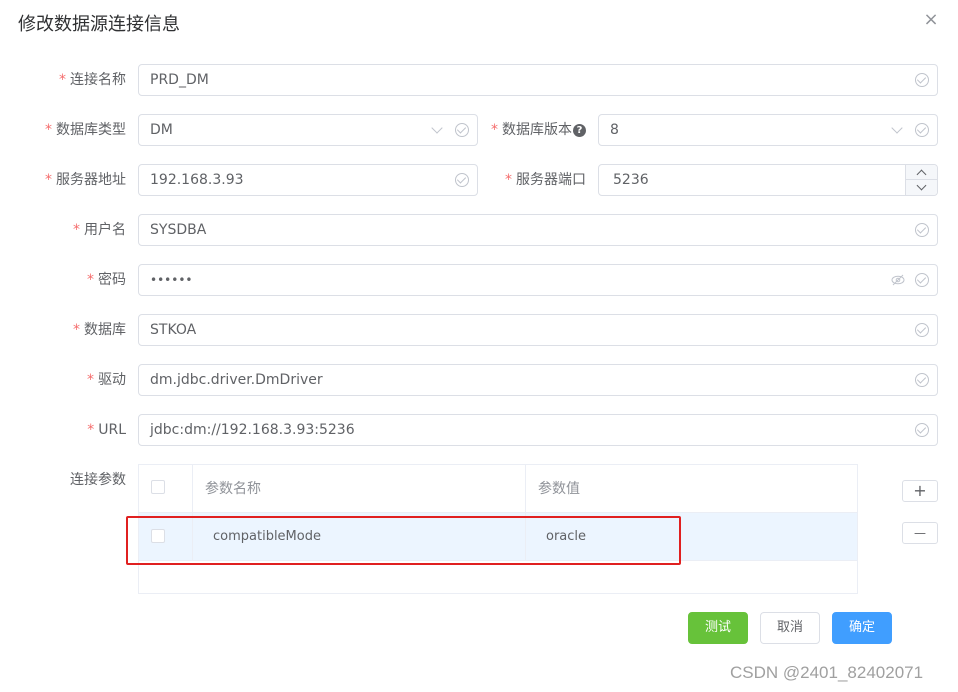  What do you see at coordinates (173, 330) in the screenshot?
I see `database-value: STKOA` at bounding box center [173, 330].